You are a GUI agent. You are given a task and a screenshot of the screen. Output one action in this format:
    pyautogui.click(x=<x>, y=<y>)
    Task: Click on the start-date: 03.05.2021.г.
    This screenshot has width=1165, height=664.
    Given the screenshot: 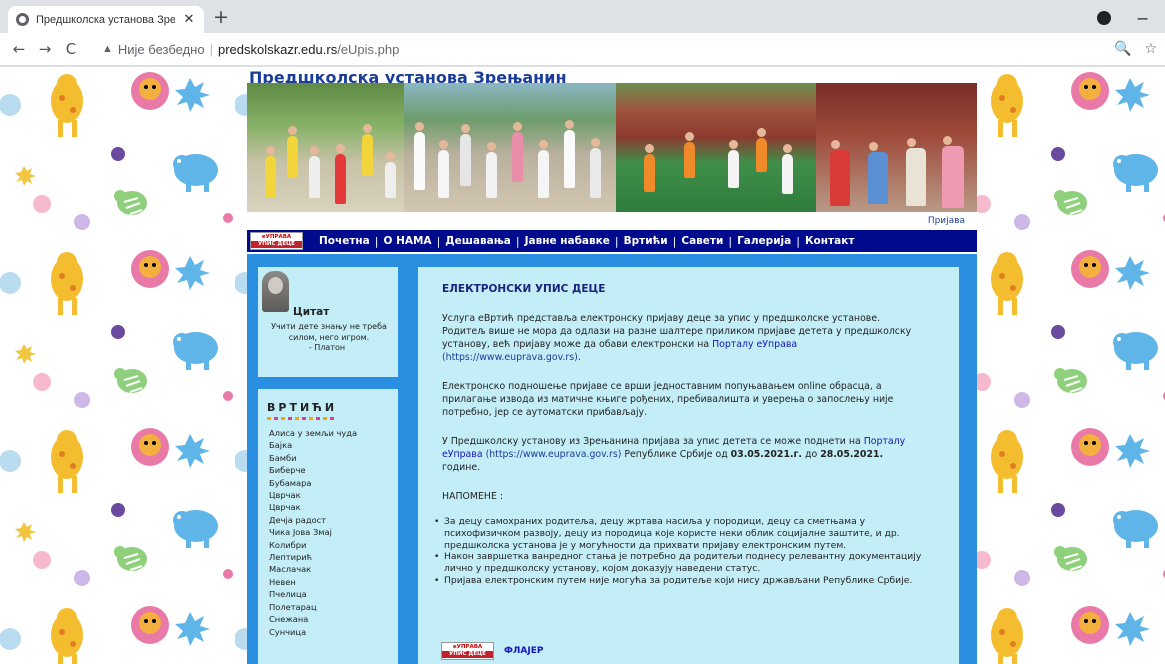 What is the action you would take?
    pyautogui.click(x=766, y=454)
    